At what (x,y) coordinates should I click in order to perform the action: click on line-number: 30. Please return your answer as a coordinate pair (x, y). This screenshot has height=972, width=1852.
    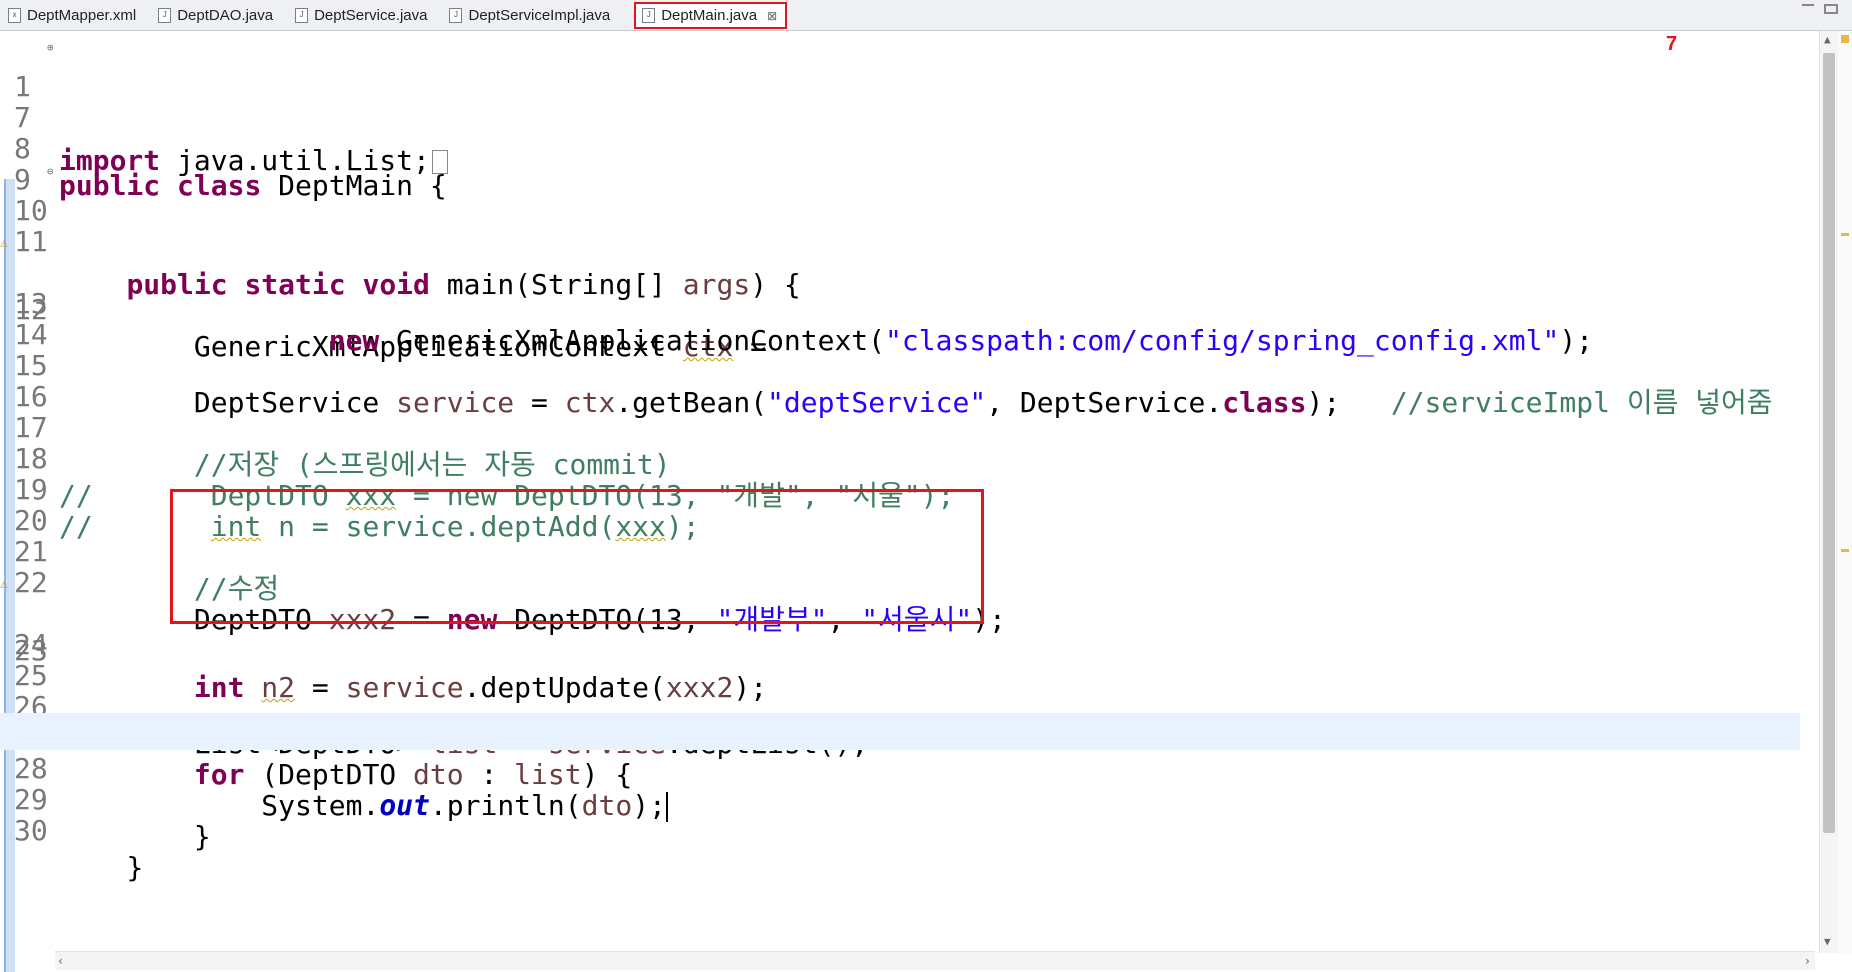
    Looking at the image, I should click on (31, 830).